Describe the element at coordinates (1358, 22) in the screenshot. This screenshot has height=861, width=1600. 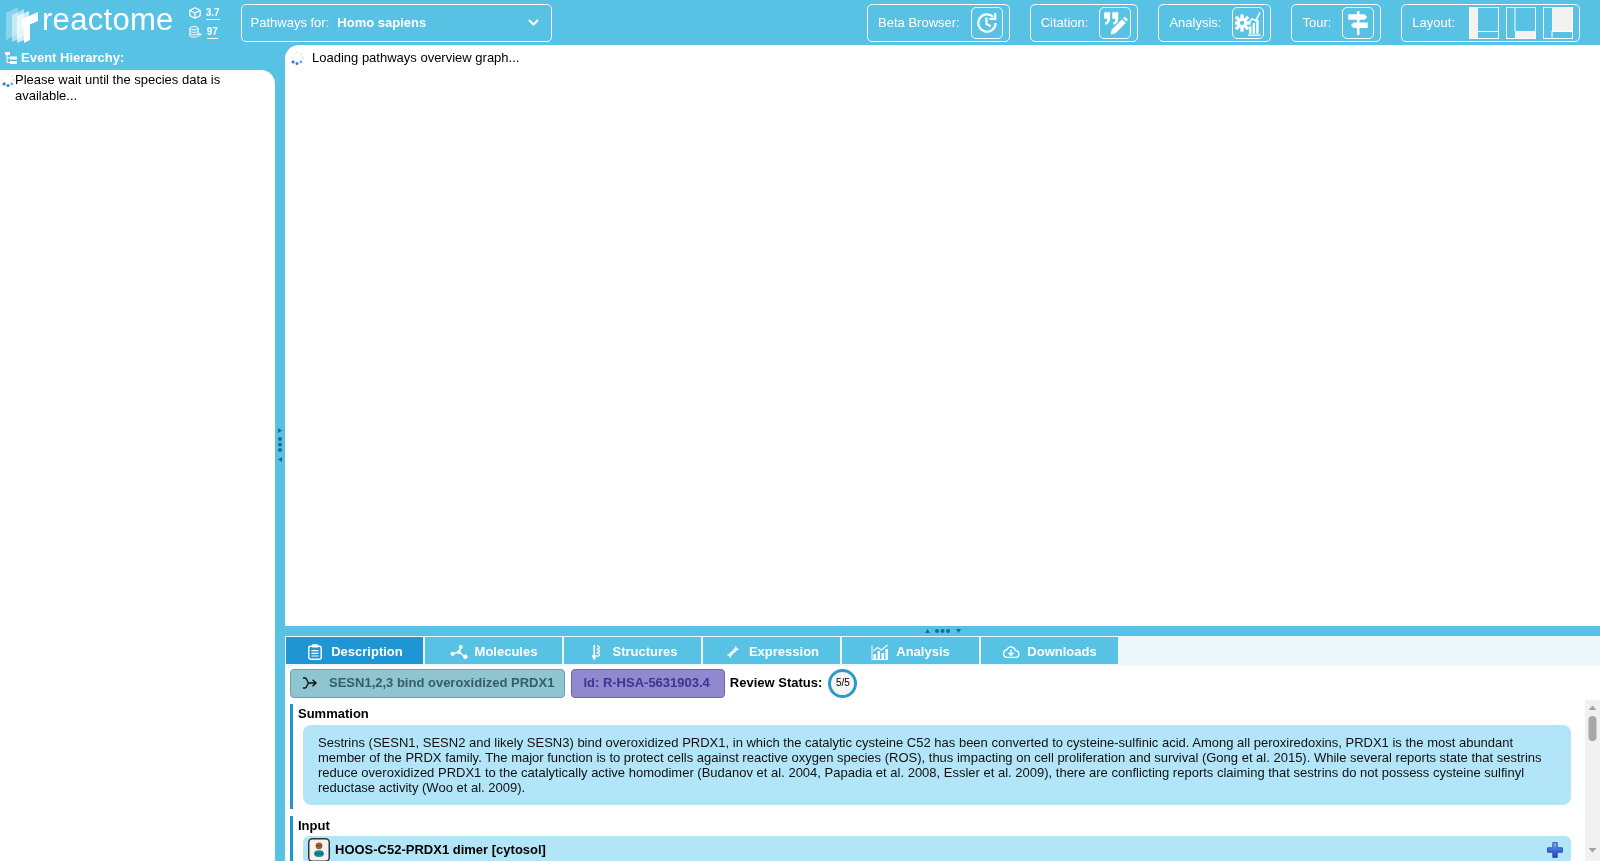
I see `tour-button` at that location.